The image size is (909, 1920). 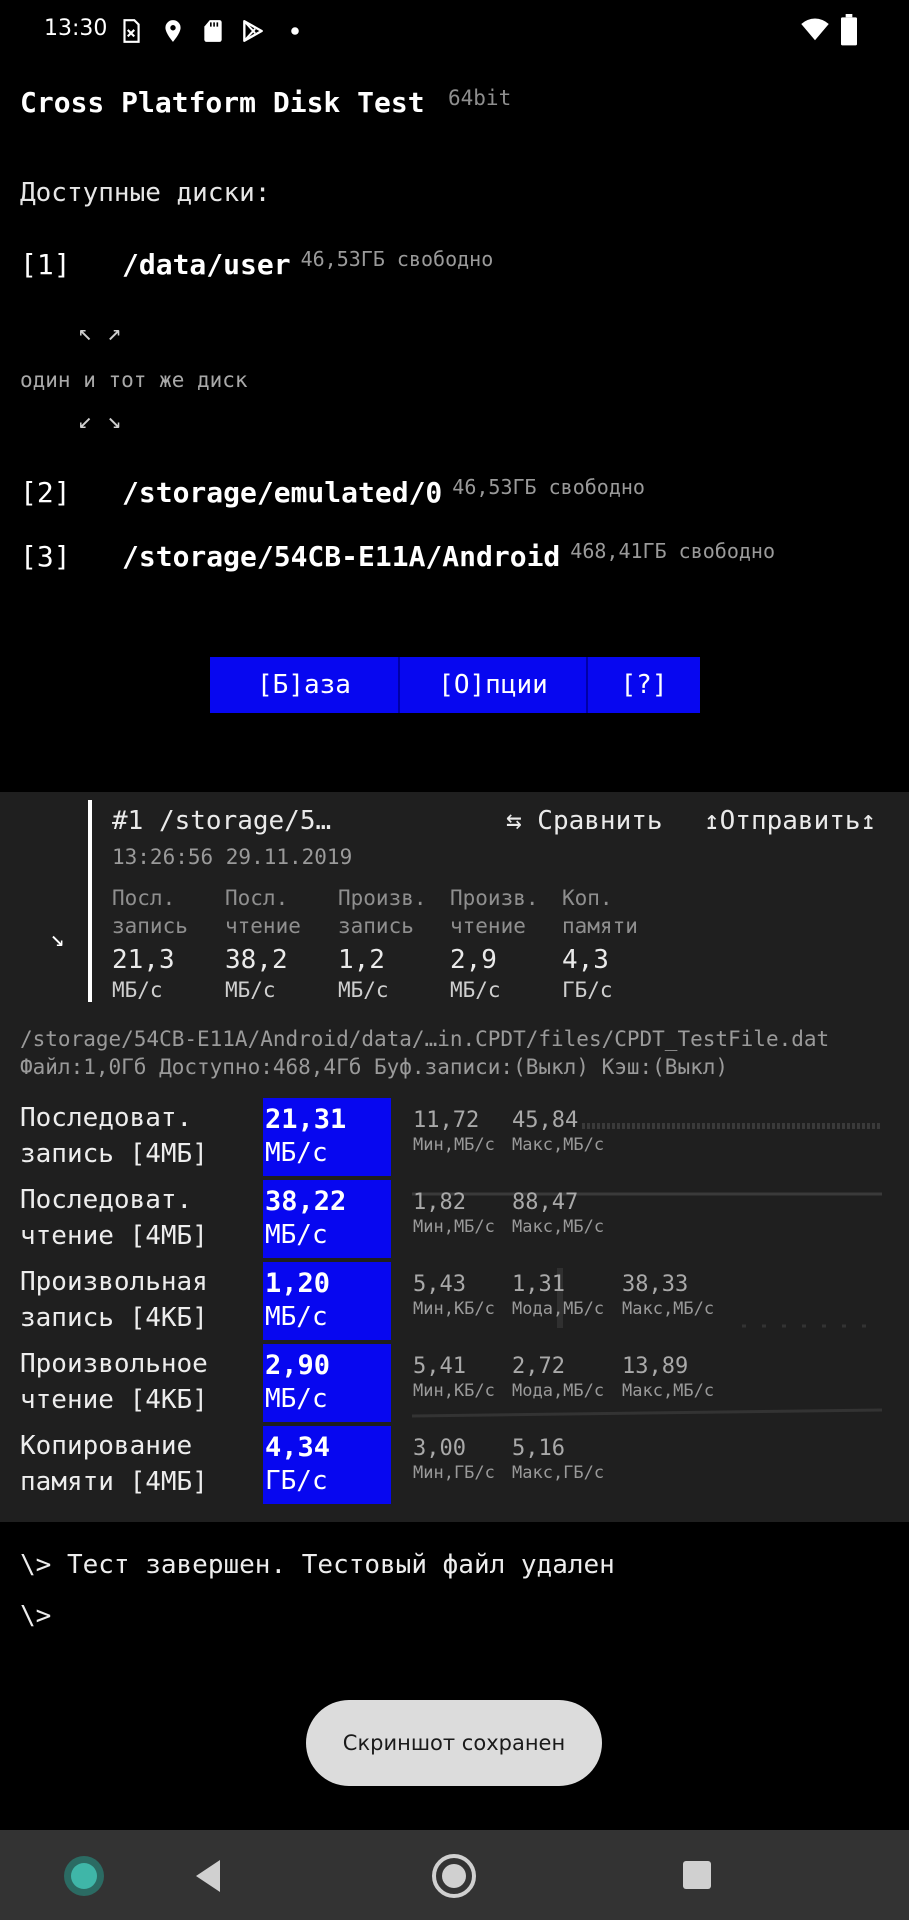 I want to click on summary-col-rand-read: Произв. чтение 2,9 МБ/с, so click(x=506, y=944).